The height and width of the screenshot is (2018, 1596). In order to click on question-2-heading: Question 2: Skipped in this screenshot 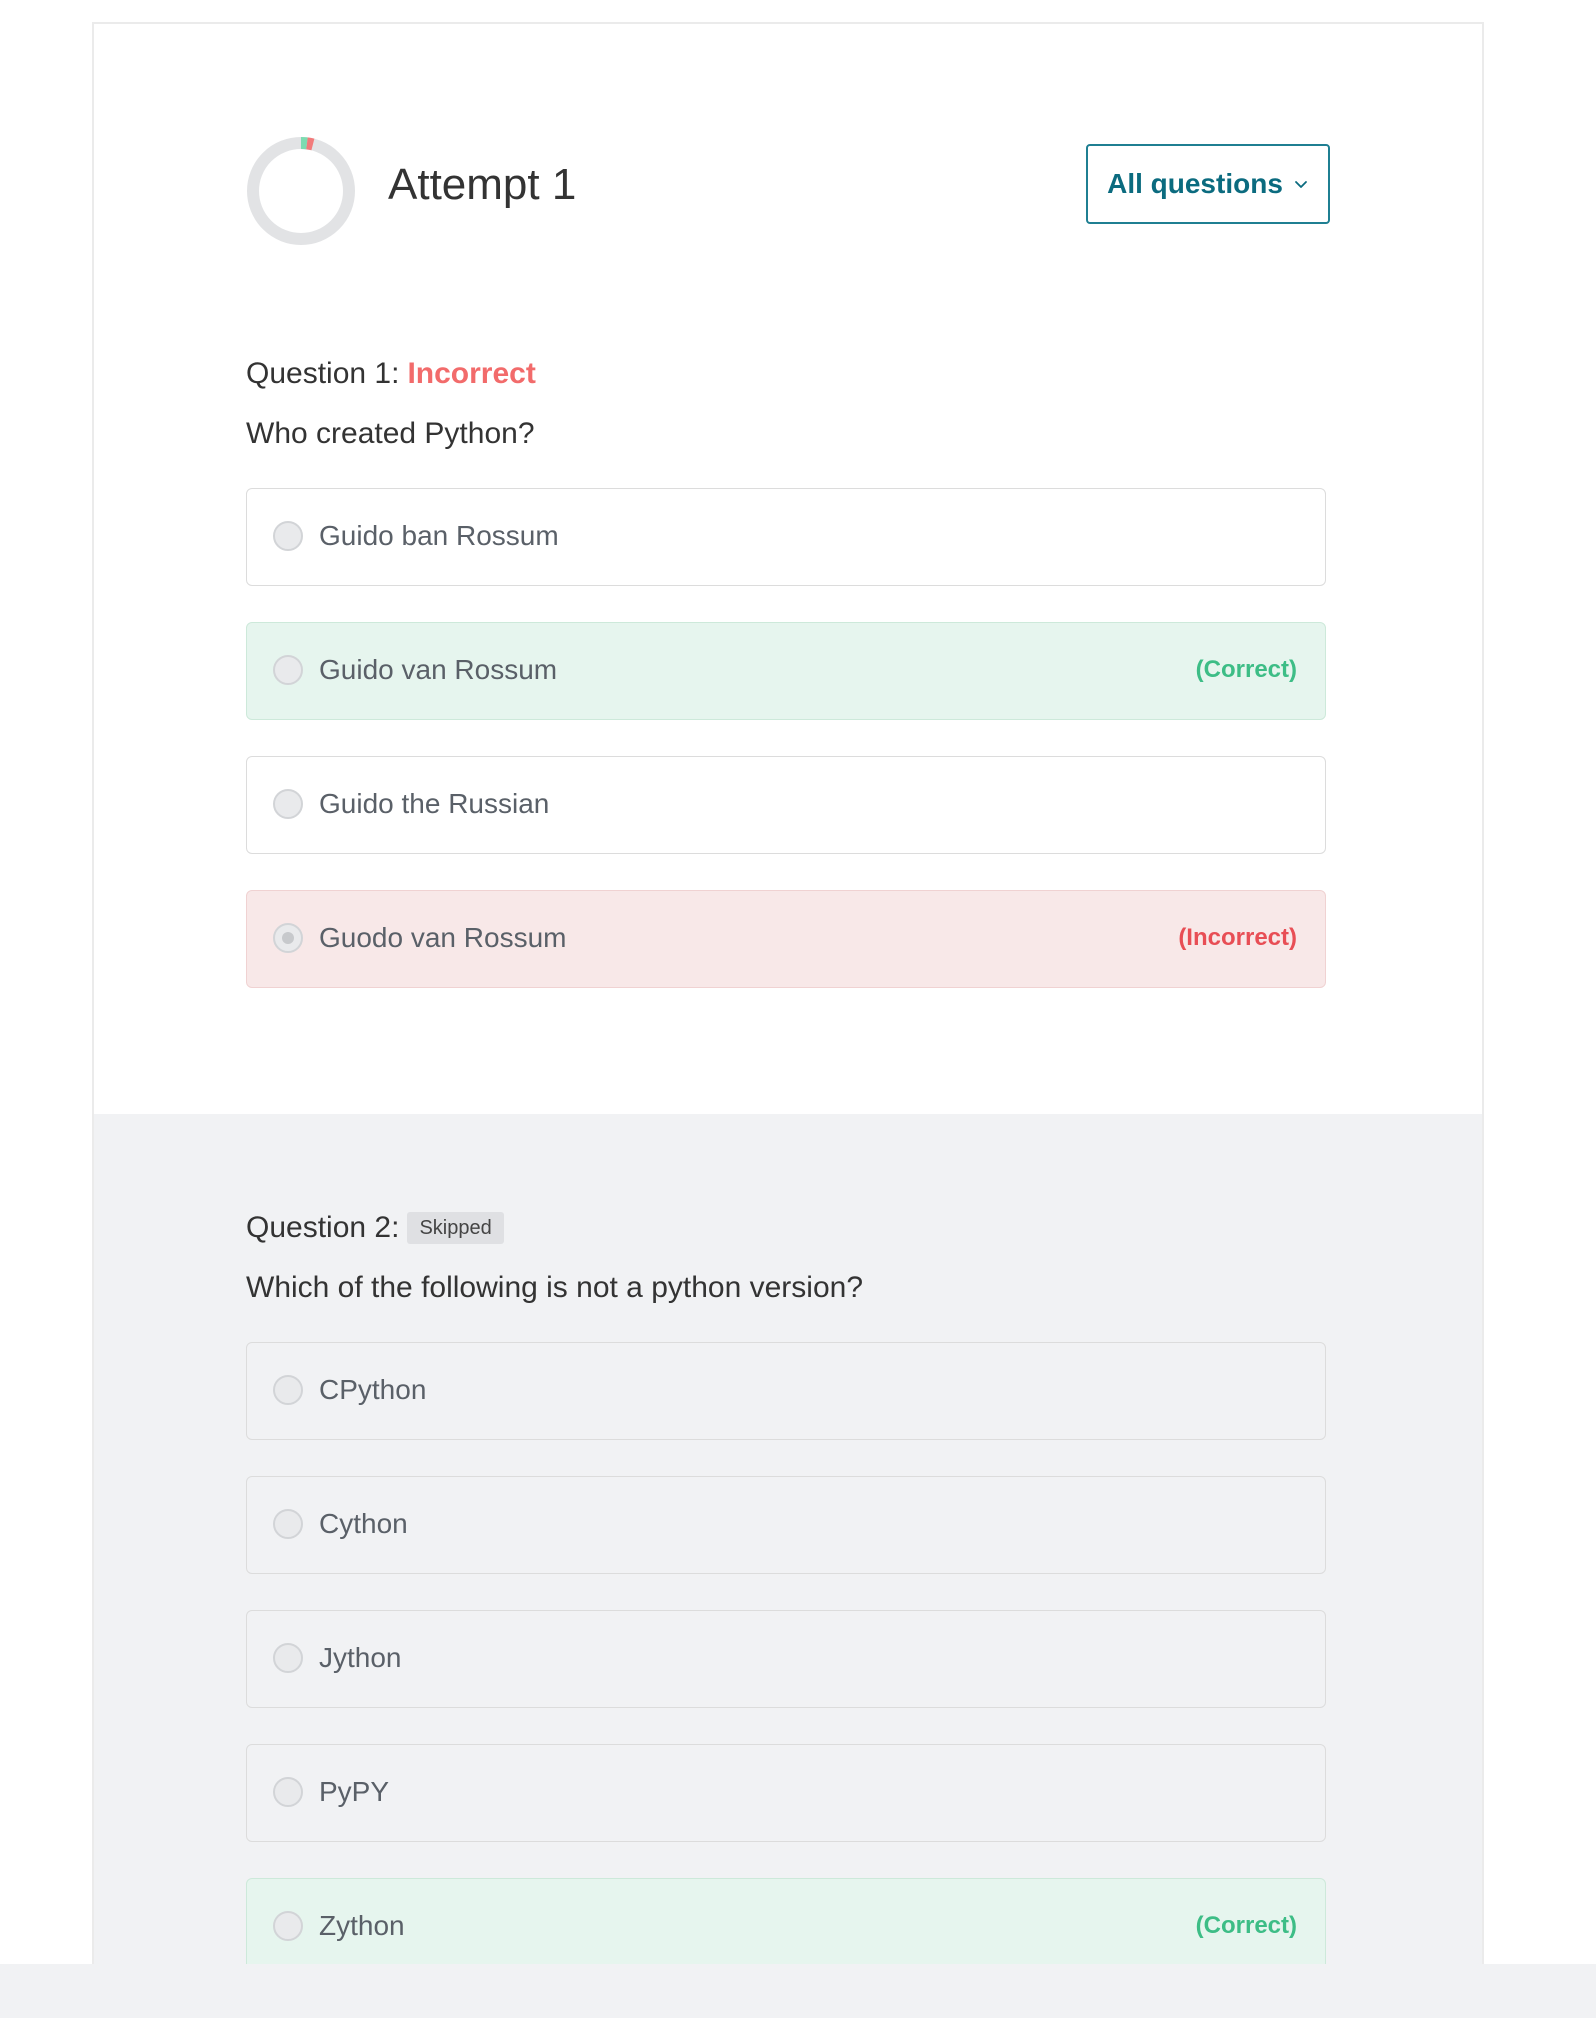, I will do `click(375, 1228)`.